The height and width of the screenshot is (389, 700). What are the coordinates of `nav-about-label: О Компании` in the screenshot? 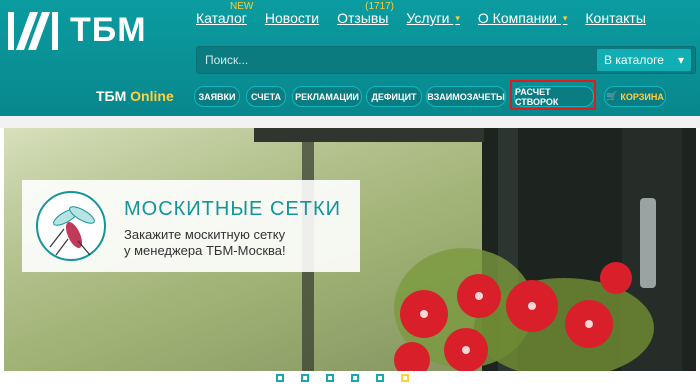 It's located at (517, 18).